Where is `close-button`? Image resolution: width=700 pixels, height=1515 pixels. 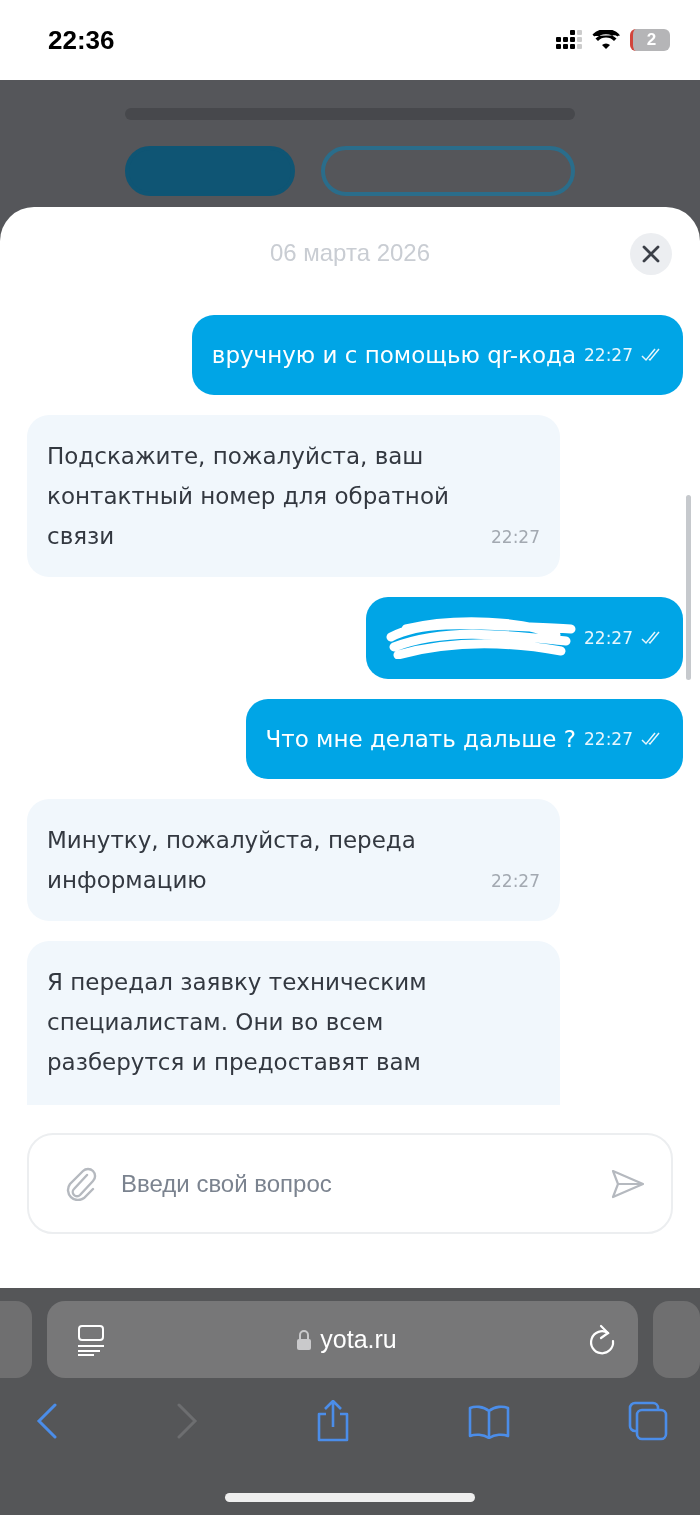
close-button is located at coordinates (651, 254).